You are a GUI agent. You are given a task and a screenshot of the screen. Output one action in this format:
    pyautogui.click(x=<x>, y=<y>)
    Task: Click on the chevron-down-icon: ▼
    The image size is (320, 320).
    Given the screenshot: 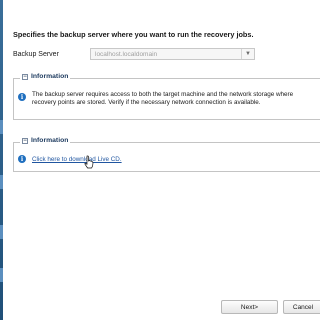 What is the action you would take?
    pyautogui.click(x=247, y=54)
    